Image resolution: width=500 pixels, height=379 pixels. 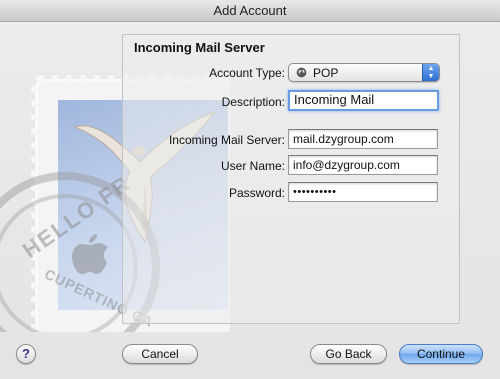 What do you see at coordinates (90, 254) in the screenshot?
I see `apple-logo-icon` at bounding box center [90, 254].